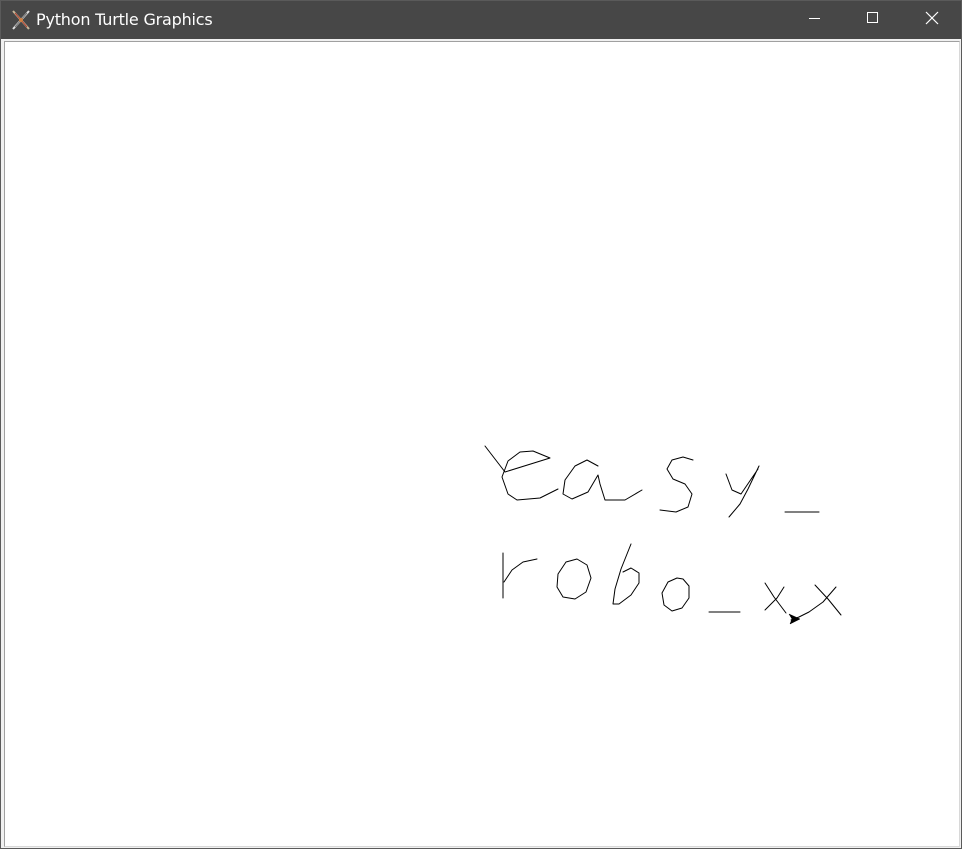  I want to click on stroke-letter-a, so click(602, 480).